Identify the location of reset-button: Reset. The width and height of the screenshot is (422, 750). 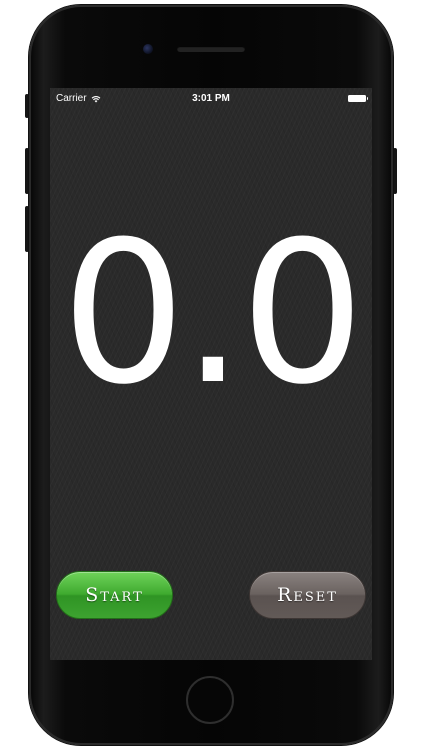
(307, 595).